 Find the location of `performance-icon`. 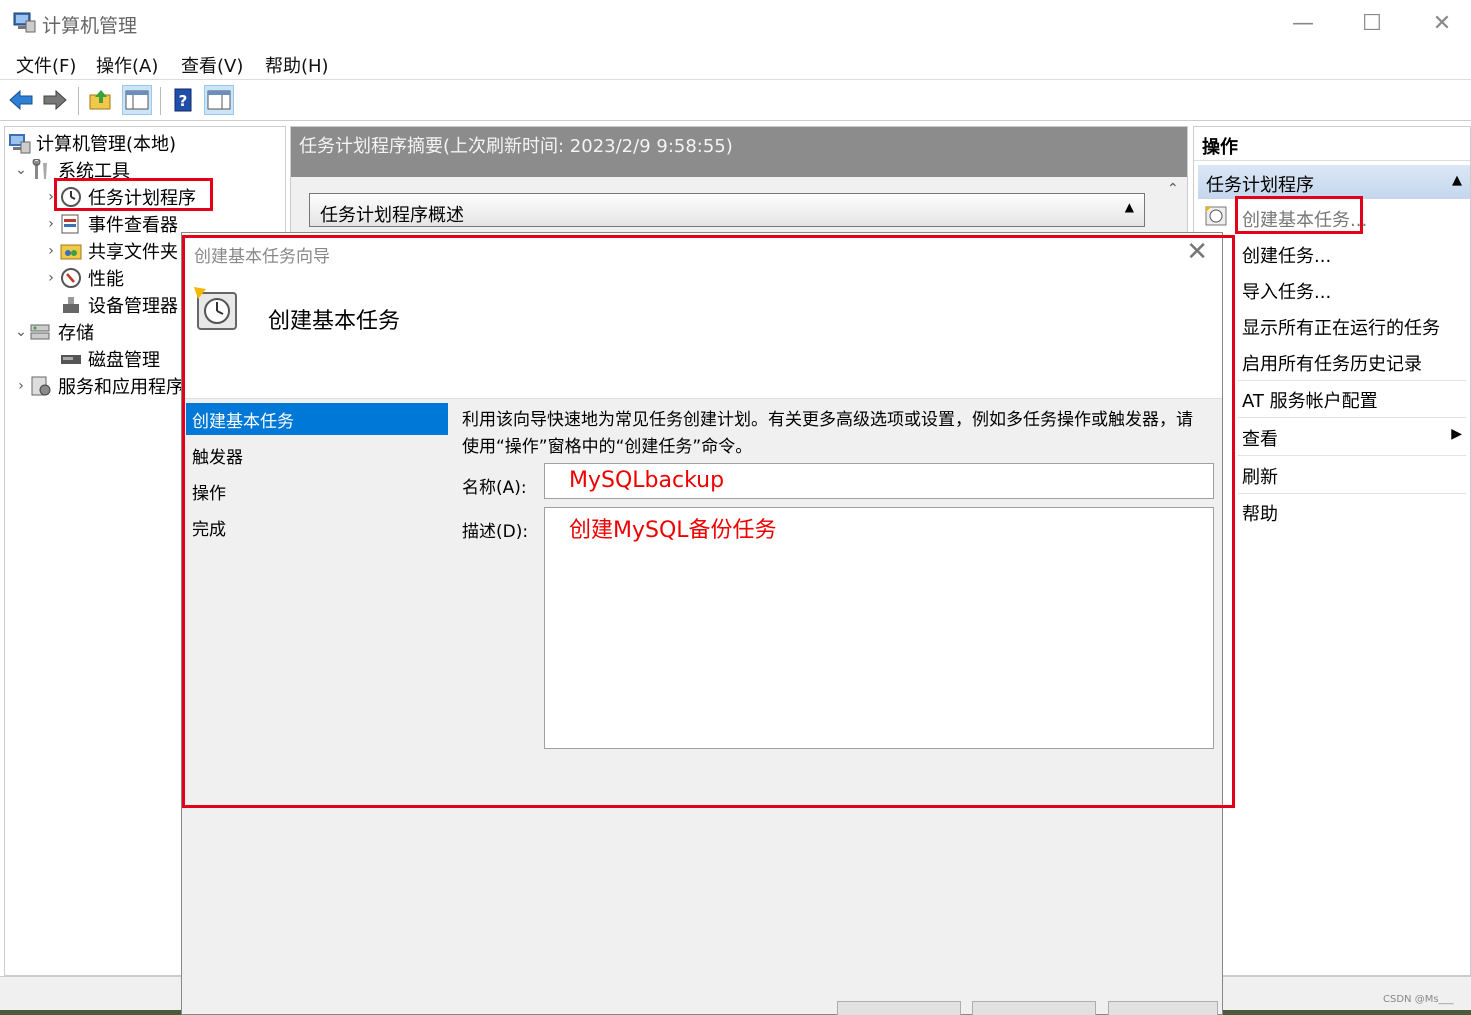

performance-icon is located at coordinates (71, 278).